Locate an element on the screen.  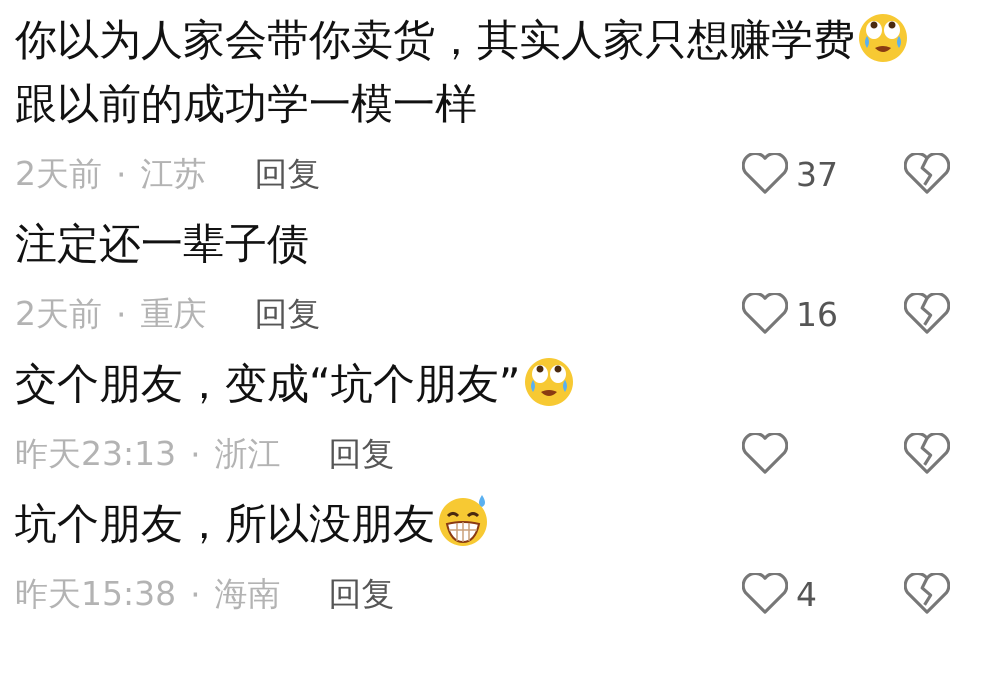
comment-text: 注定还一辈子债 is located at coordinates (162, 243).